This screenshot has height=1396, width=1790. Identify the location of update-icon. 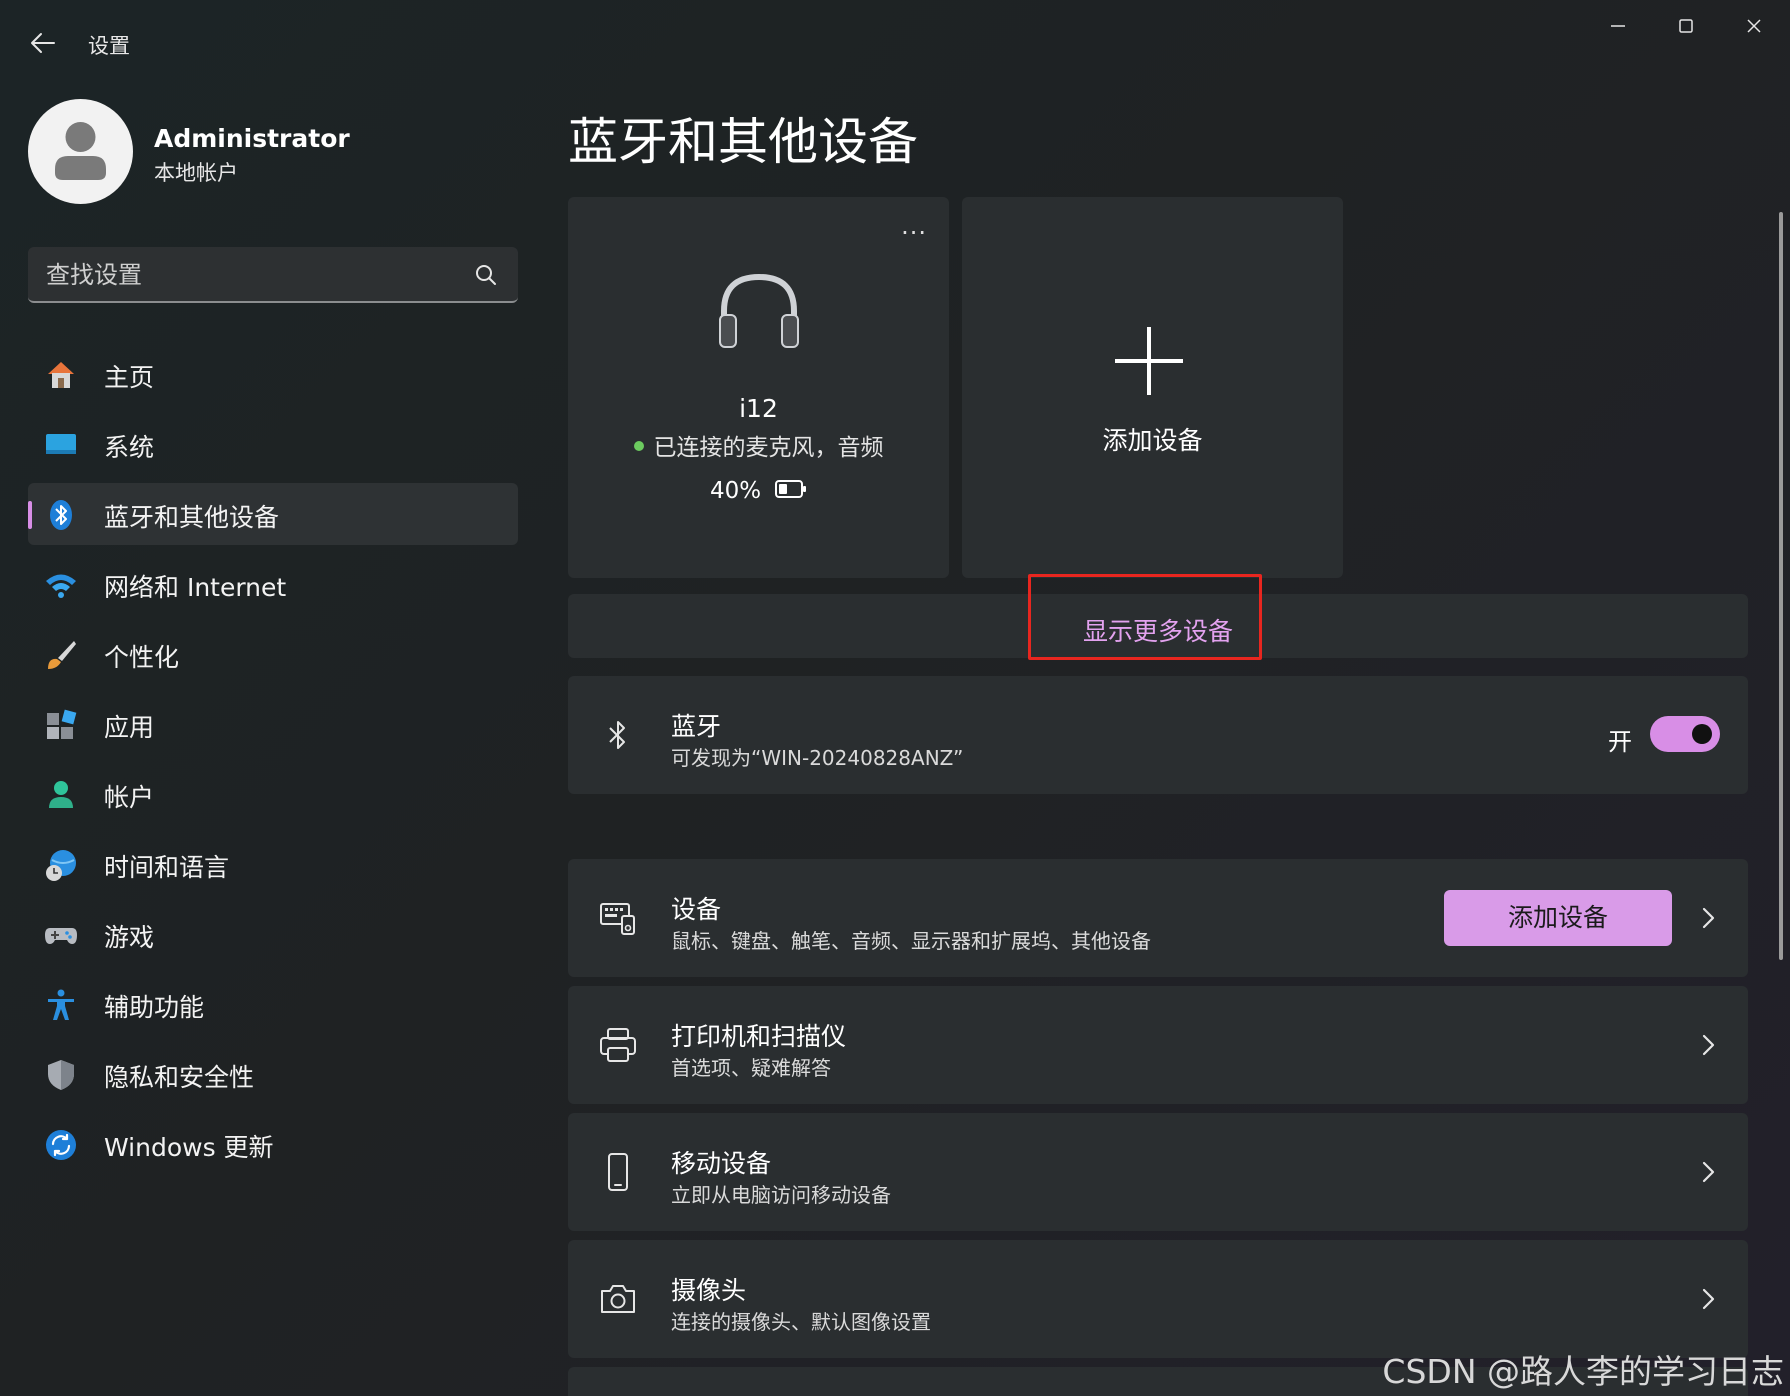
(61, 1145).